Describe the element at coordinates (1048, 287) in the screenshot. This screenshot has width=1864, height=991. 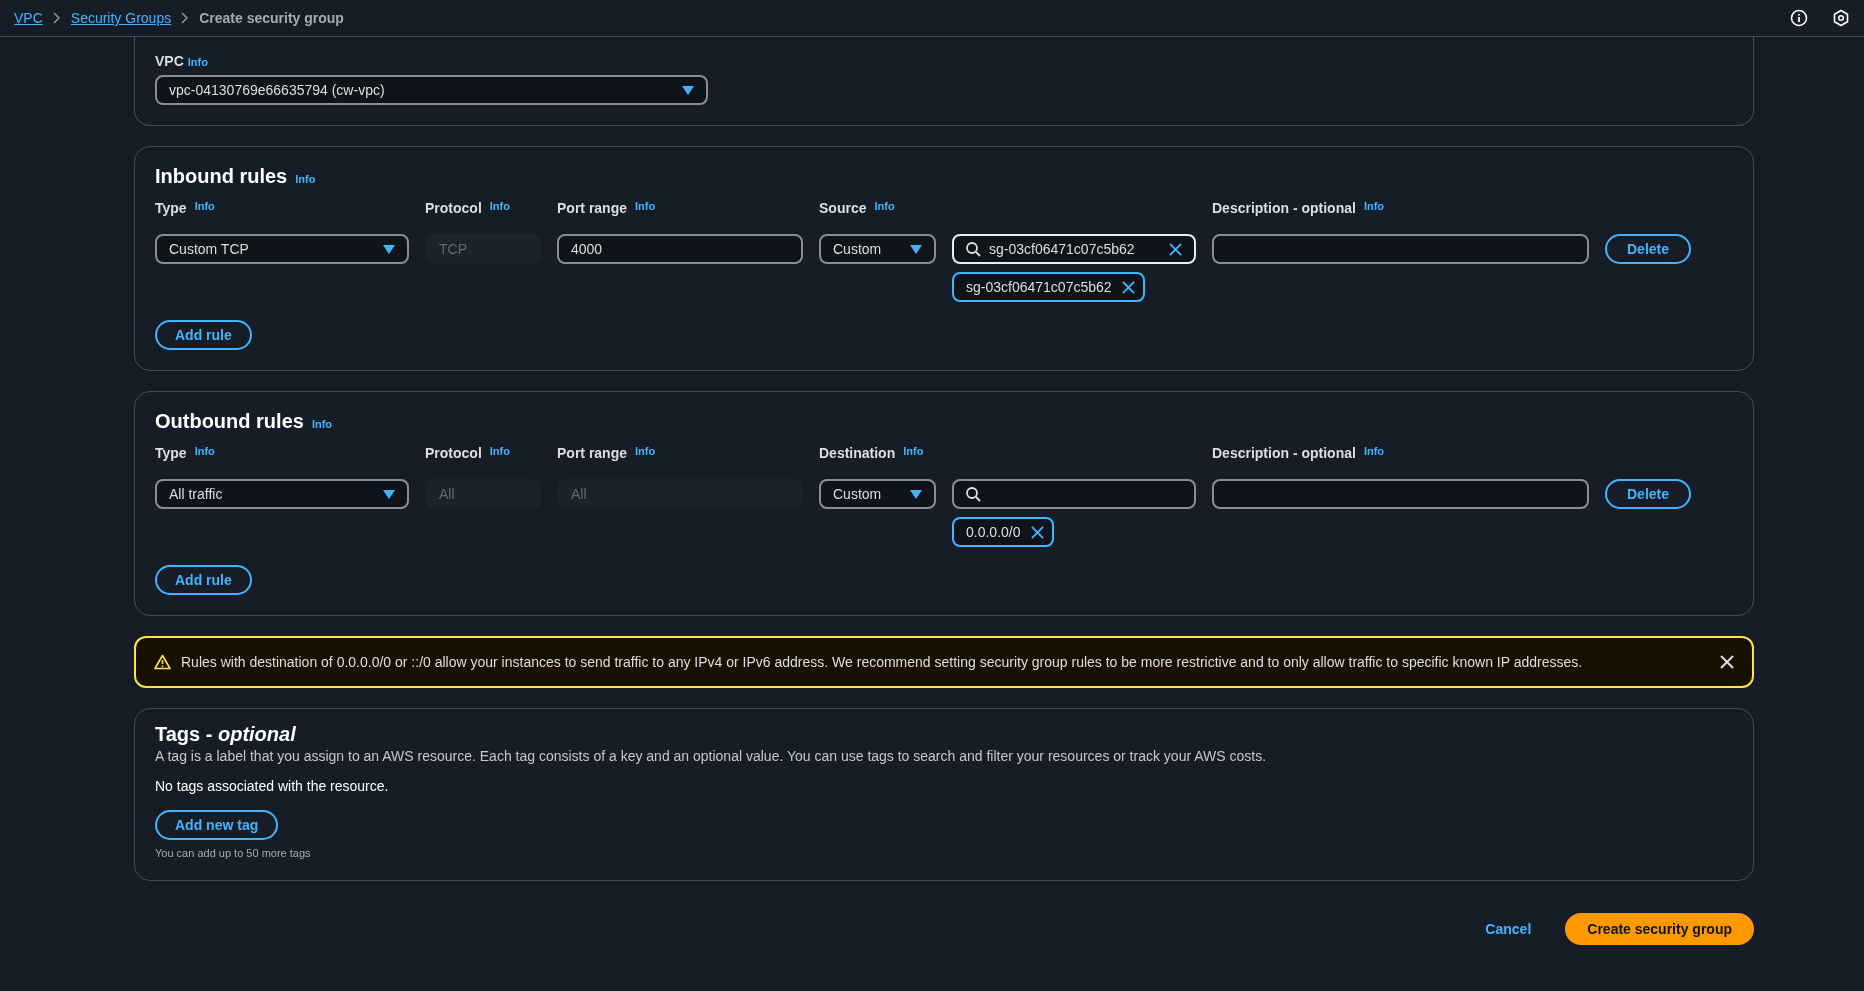
I see `token-chip: sg-03cf06471c07c5b62` at that location.